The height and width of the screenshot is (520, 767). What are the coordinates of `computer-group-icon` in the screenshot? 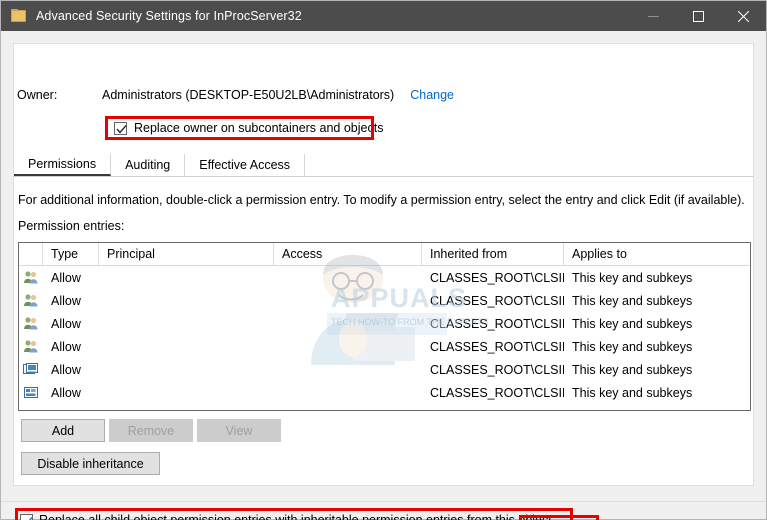 It's located at (31, 392).